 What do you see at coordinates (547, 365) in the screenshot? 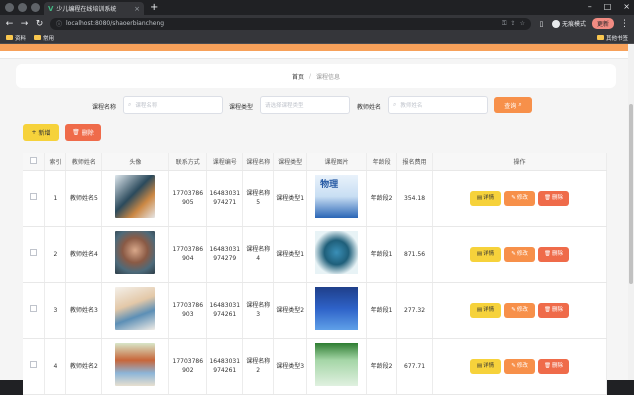
I see `trash-icon: 🗑` at bounding box center [547, 365].